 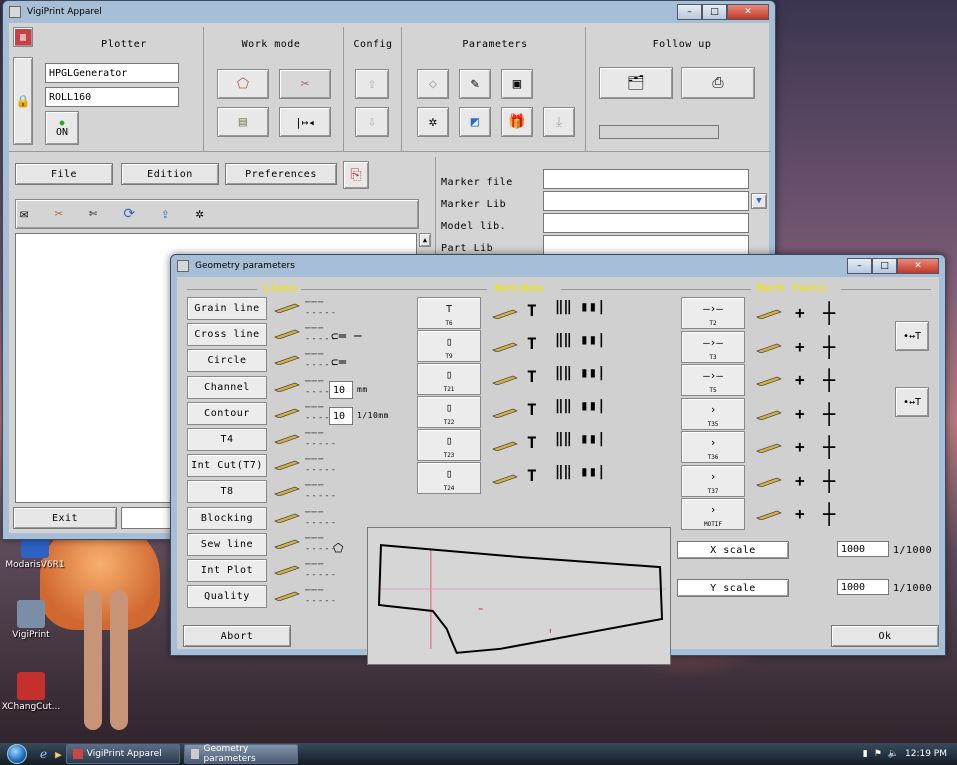 What do you see at coordinates (227, 492) in the screenshot?
I see `line-item-button: T8` at bounding box center [227, 492].